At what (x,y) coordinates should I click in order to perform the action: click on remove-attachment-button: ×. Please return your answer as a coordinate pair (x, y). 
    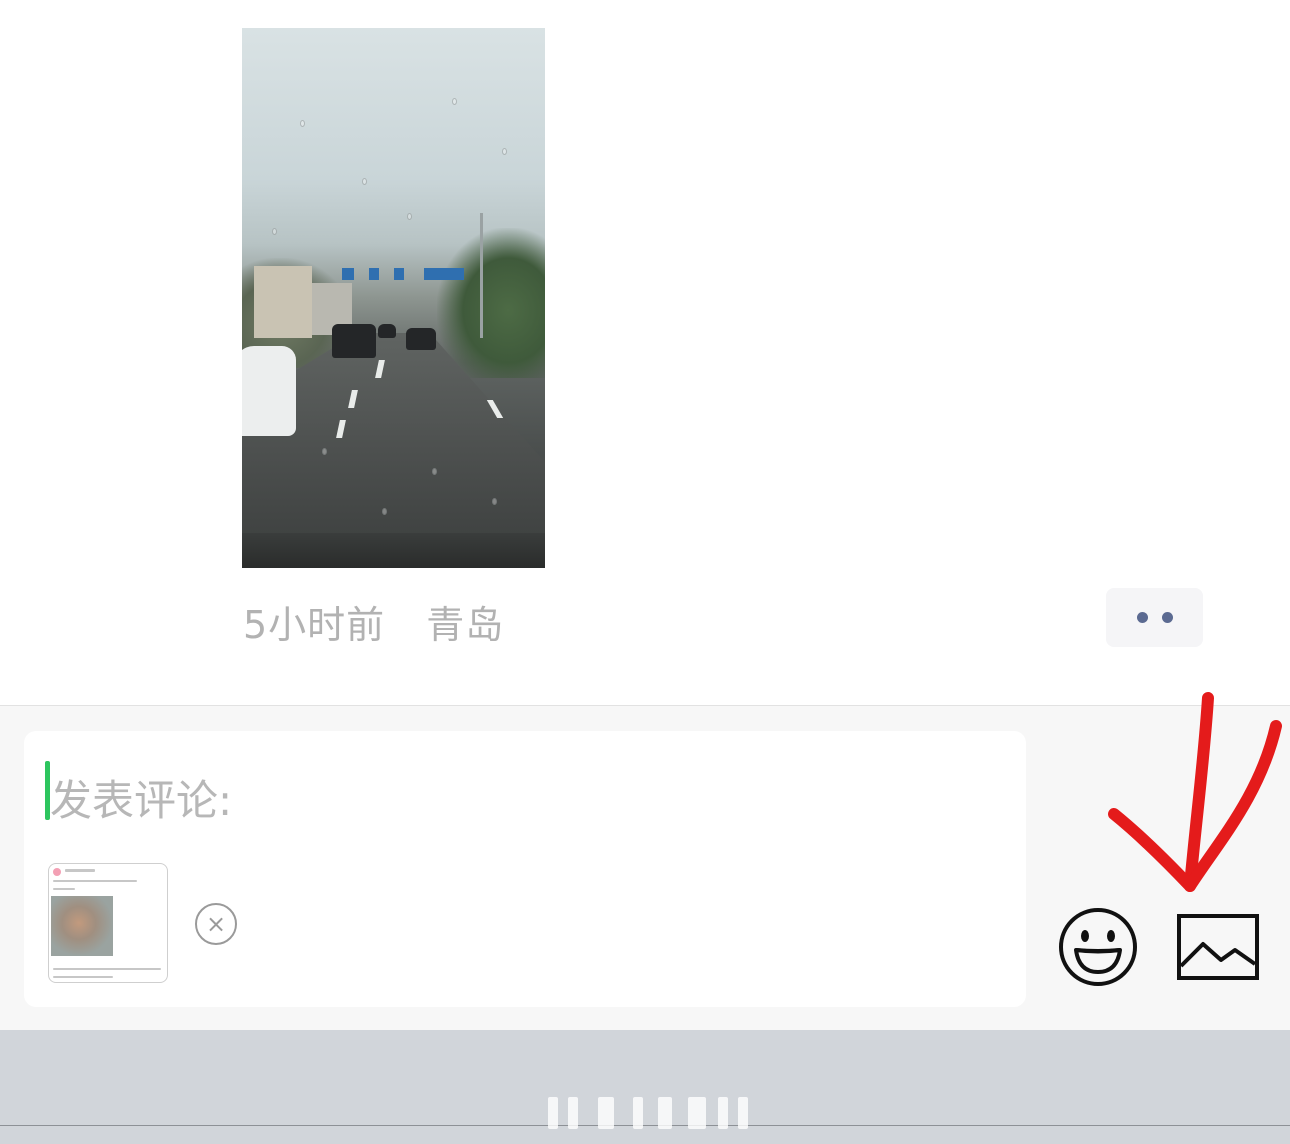
    Looking at the image, I should click on (216, 924).